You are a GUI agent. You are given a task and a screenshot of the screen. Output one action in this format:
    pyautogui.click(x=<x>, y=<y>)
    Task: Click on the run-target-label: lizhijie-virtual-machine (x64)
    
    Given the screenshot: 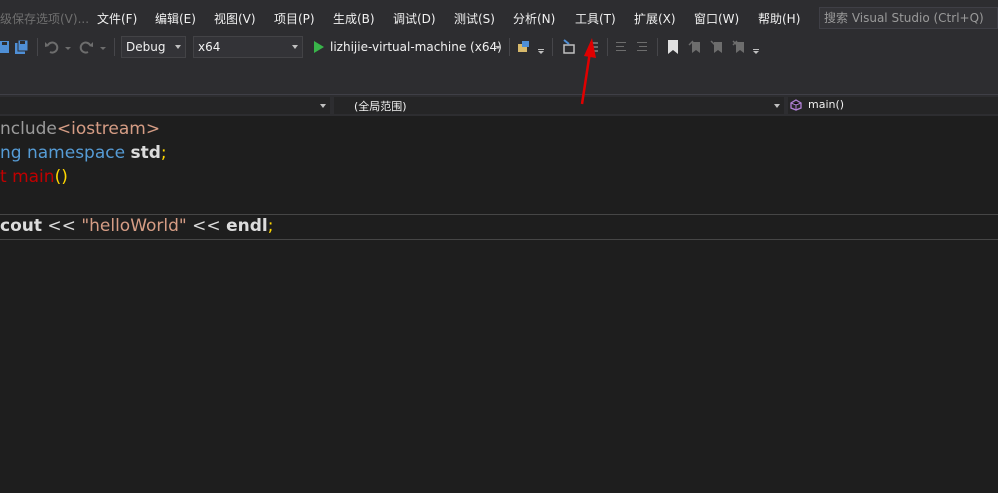 What is the action you would take?
    pyautogui.click(x=416, y=47)
    